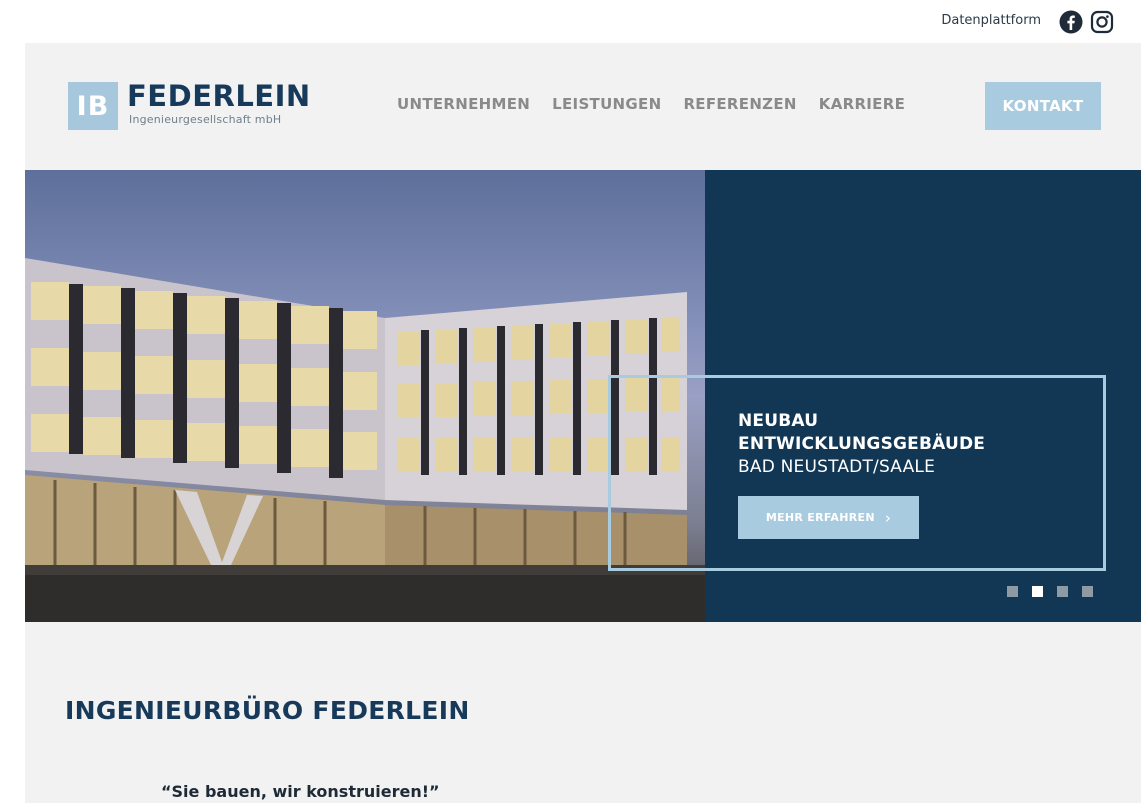 The image size is (1141, 803). What do you see at coordinates (570, 21) in the screenshot?
I see `top-bar: Datenplattform` at bounding box center [570, 21].